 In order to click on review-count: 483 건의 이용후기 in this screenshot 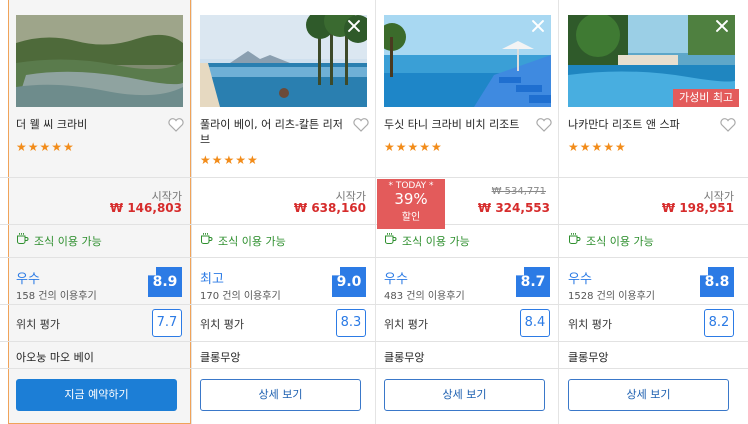, I will do `click(424, 294)`.